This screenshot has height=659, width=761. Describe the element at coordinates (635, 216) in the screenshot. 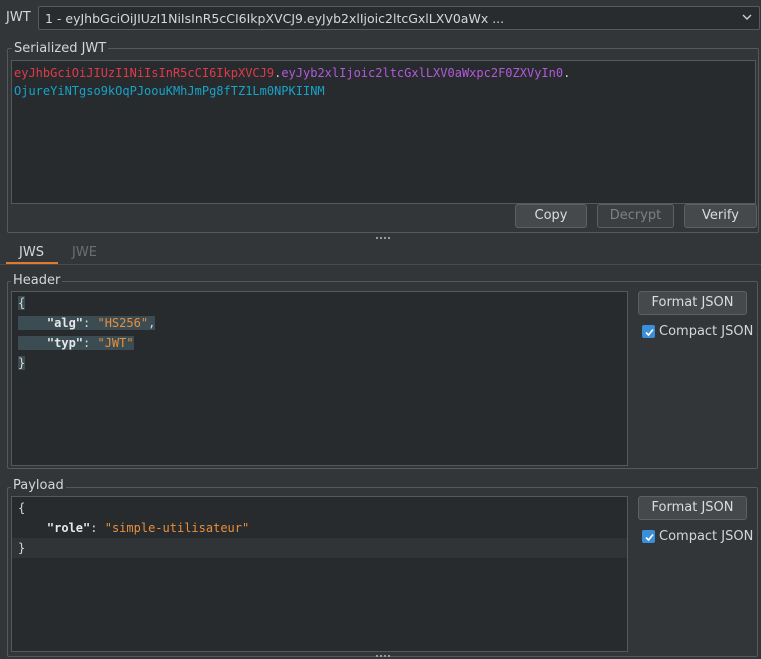

I see `decrypt-button: Decrypt` at that location.